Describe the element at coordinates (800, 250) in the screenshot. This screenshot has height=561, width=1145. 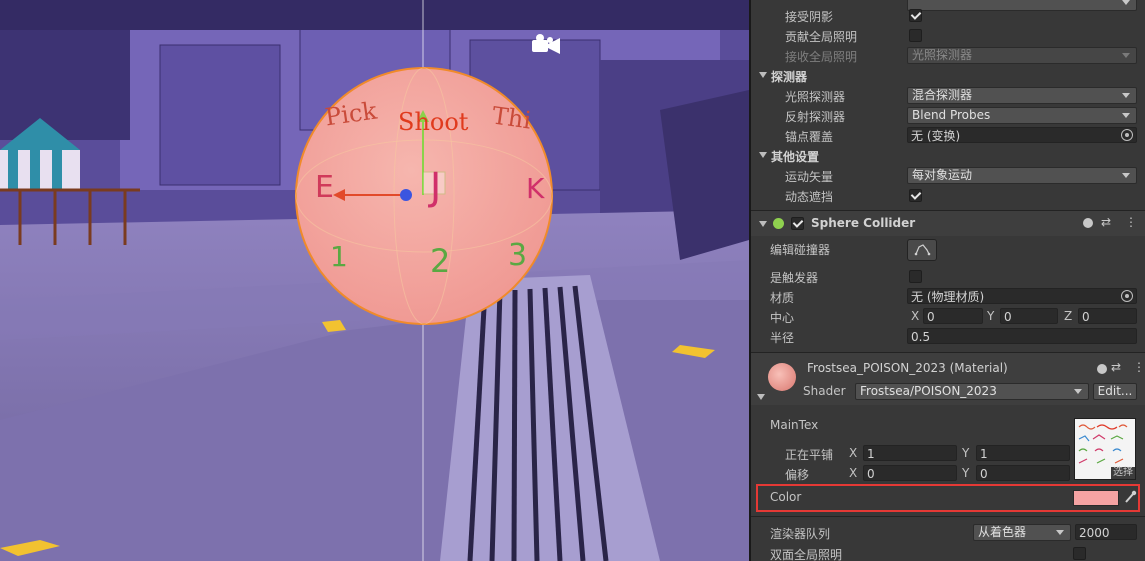
I see `edit-collider-label: 编辑碰撞器` at that location.